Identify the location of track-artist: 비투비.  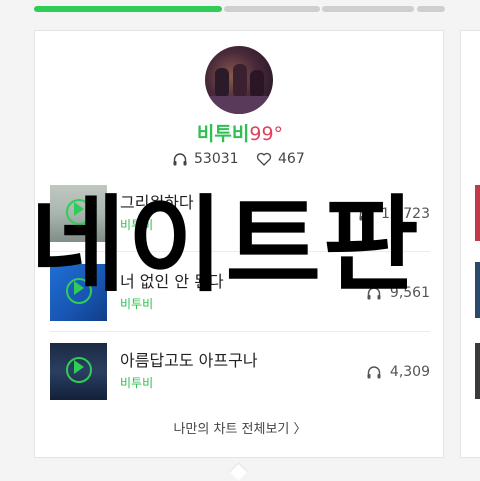
(136, 383).